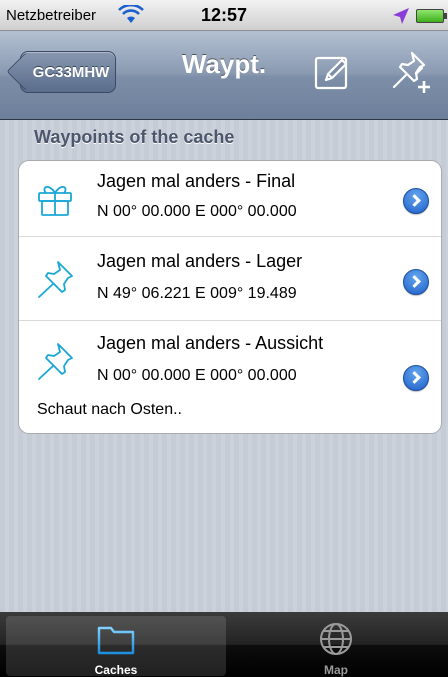  Describe the element at coordinates (71, 72) in the screenshot. I see `back-button-label: GC33MHW` at that location.